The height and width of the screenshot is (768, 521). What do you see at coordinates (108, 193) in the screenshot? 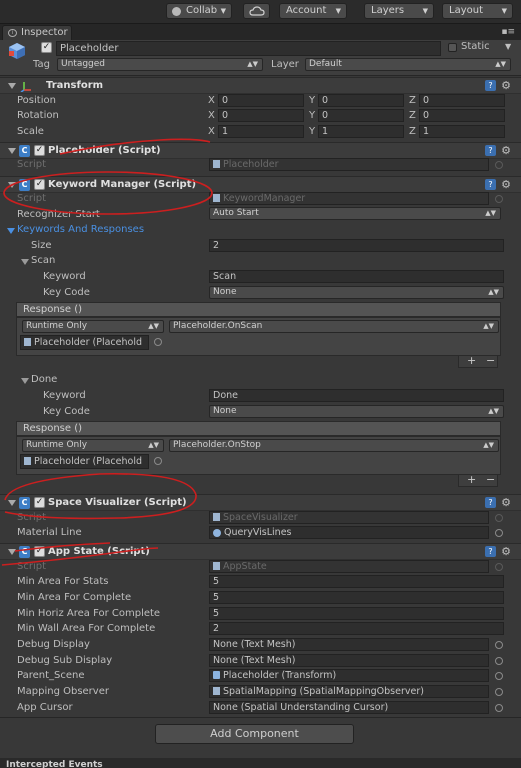
I see `annotation-circle` at bounding box center [108, 193].